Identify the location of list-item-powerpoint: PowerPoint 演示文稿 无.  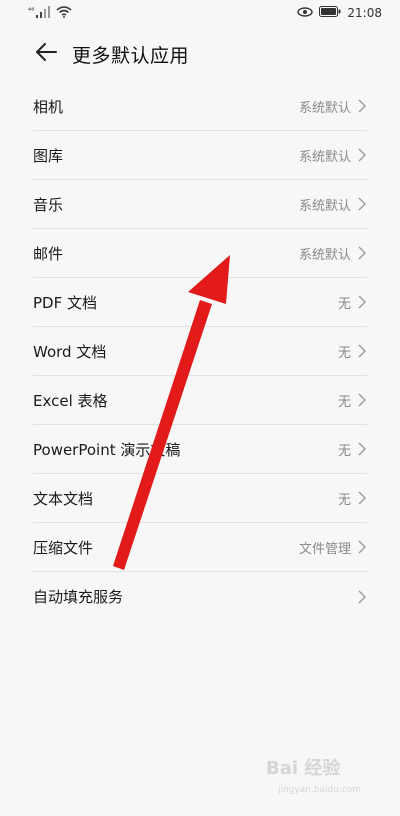
(200, 449).